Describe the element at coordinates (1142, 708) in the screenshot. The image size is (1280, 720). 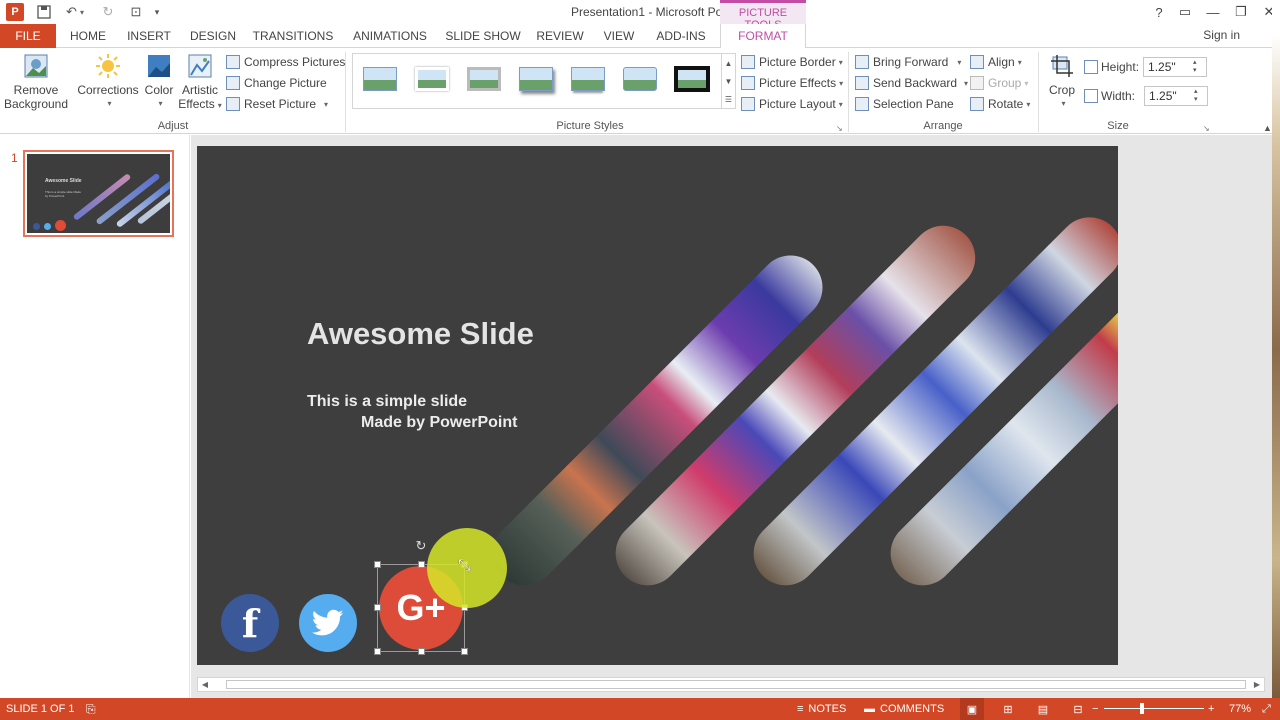
I see `zoom-slider-thumb` at that location.